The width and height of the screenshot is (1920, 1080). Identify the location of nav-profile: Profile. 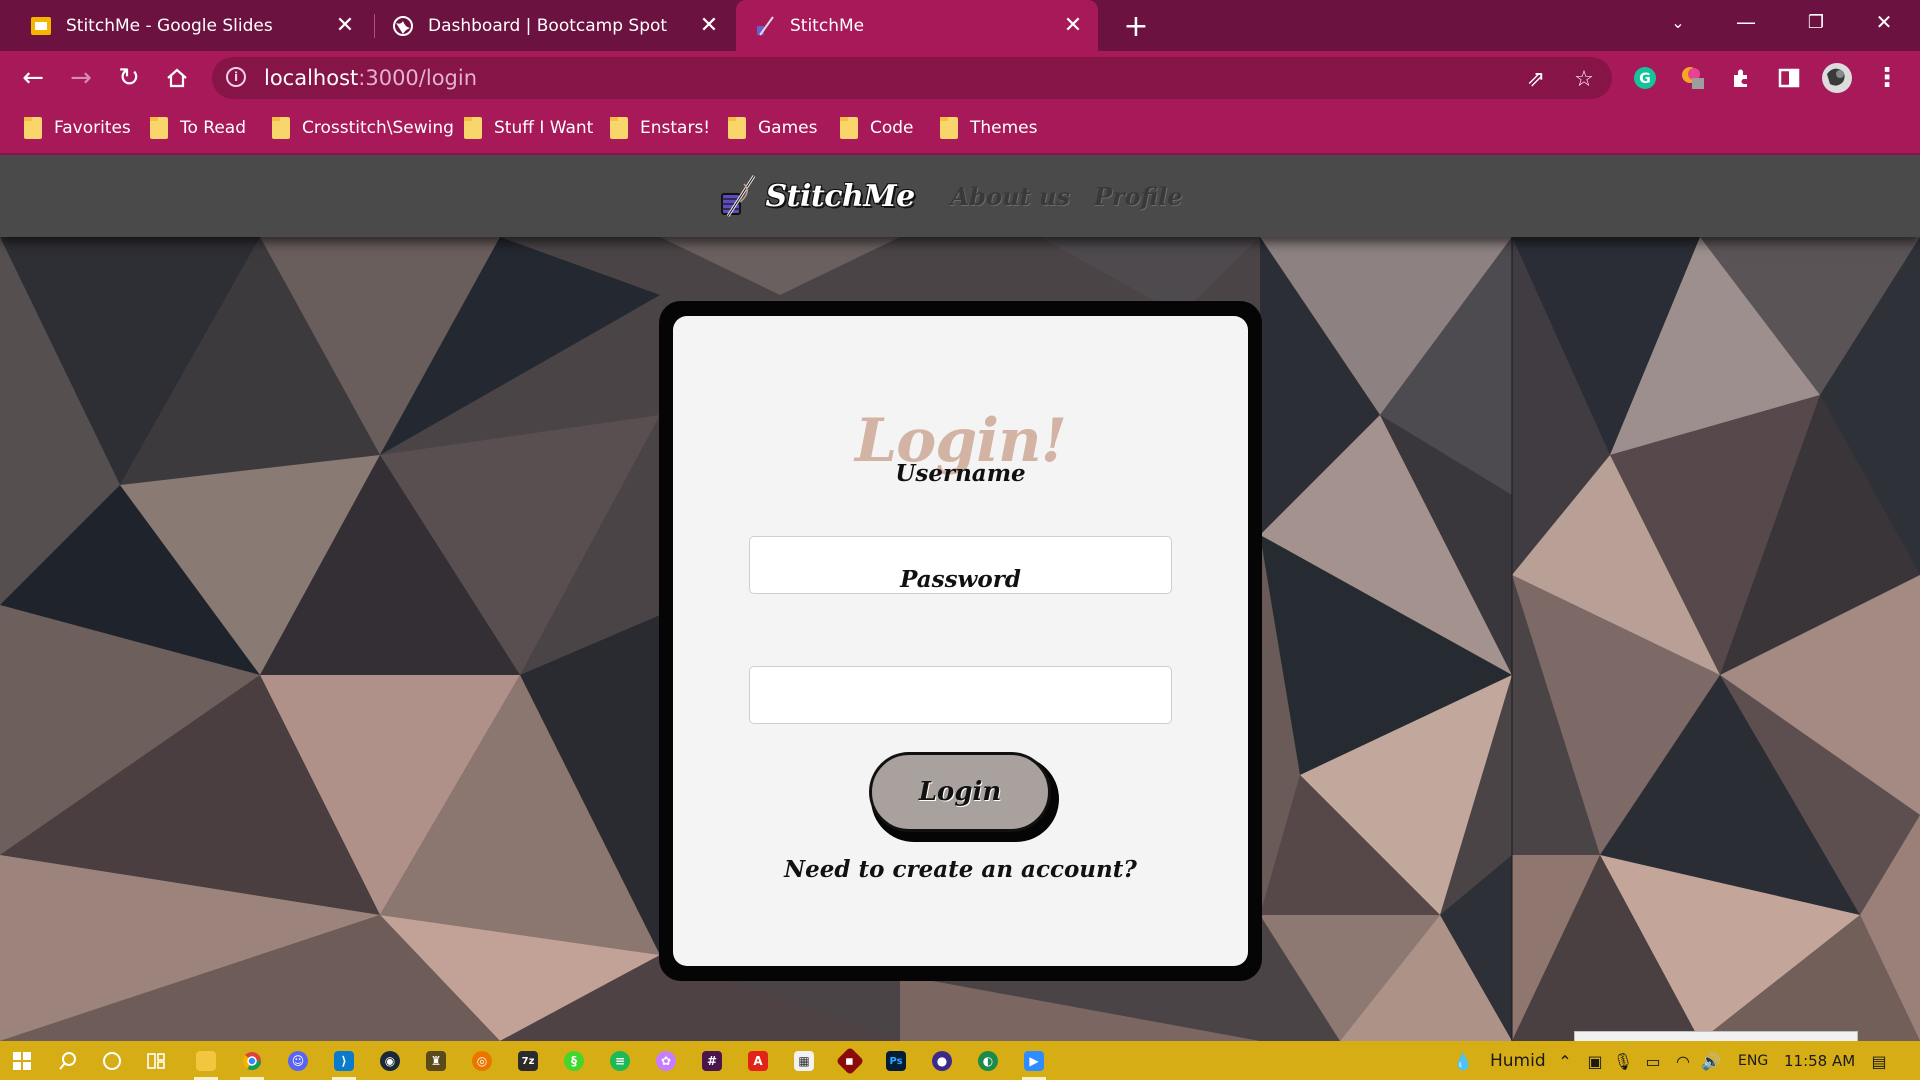
(1138, 196).